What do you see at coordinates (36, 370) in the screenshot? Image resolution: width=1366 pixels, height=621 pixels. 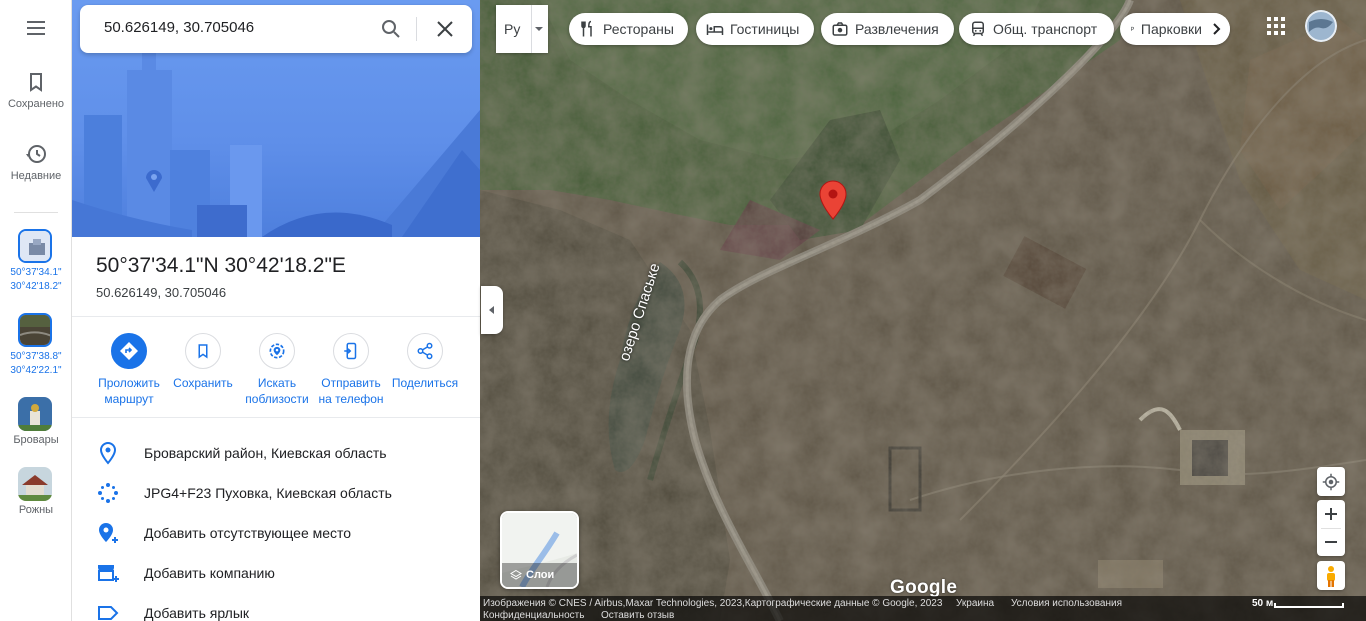 I see `recent-coord-line: 30°42'22.1"` at bounding box center [36, 370].